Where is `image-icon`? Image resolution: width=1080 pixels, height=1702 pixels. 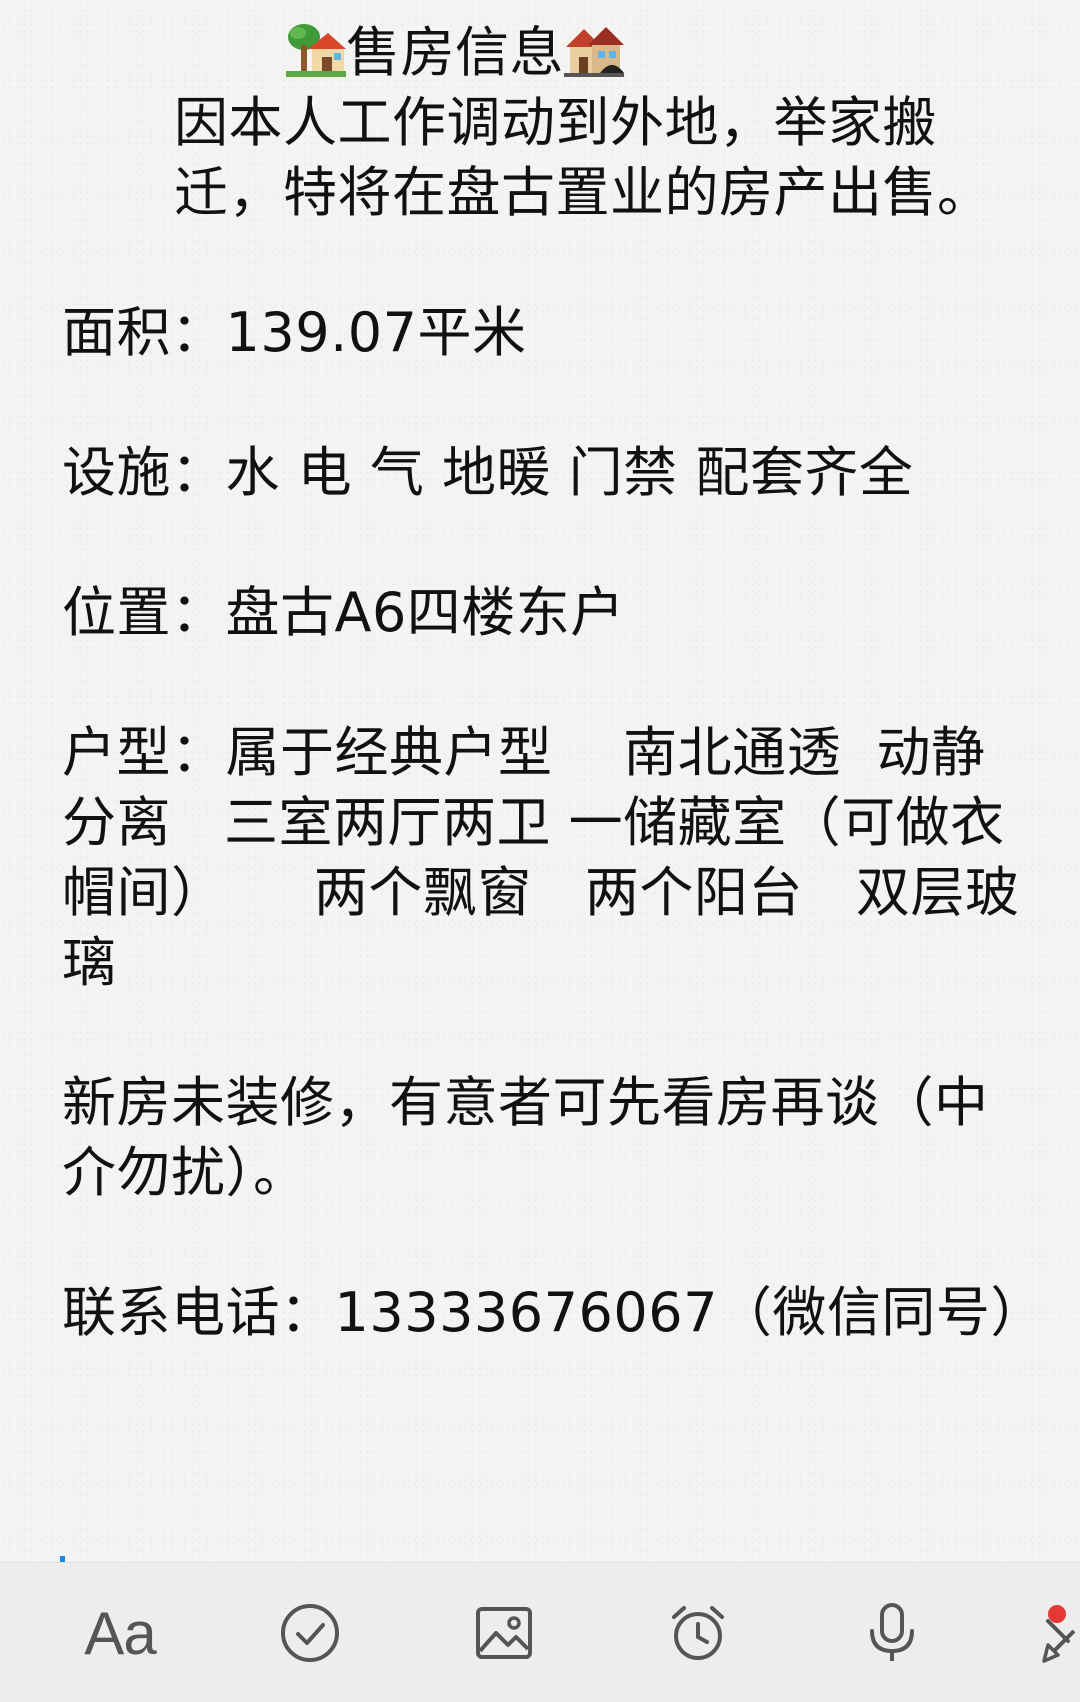 image-icon is located at coordinates (504, 1633).